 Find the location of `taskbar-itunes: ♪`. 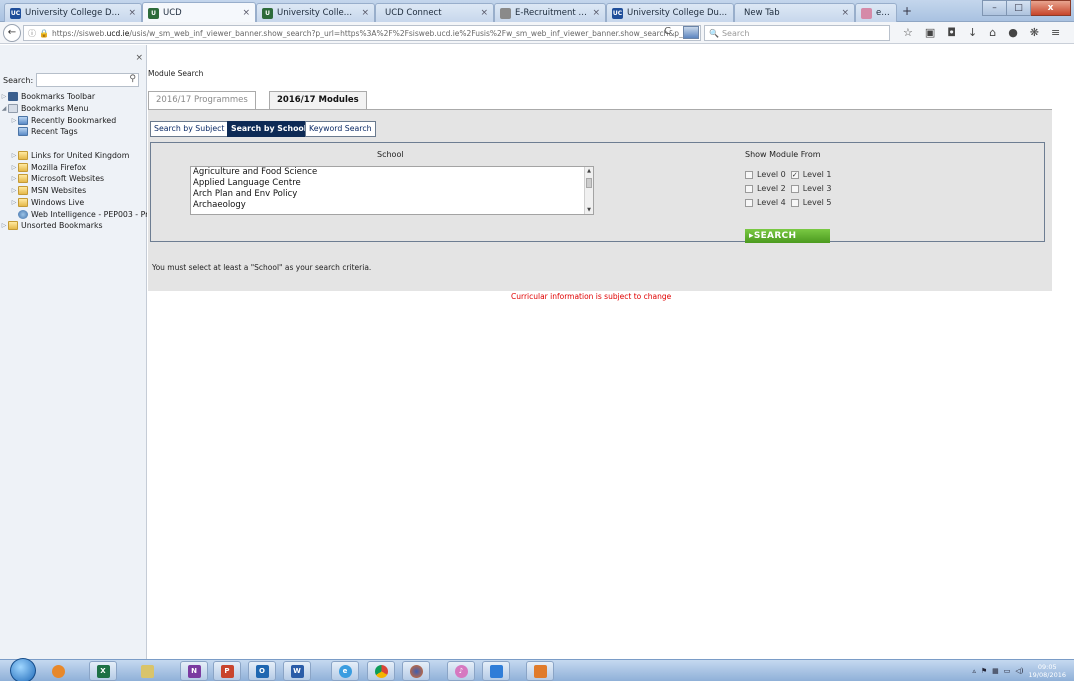

taskbar-itunes: ♪ is located at coordinates (461, 671).